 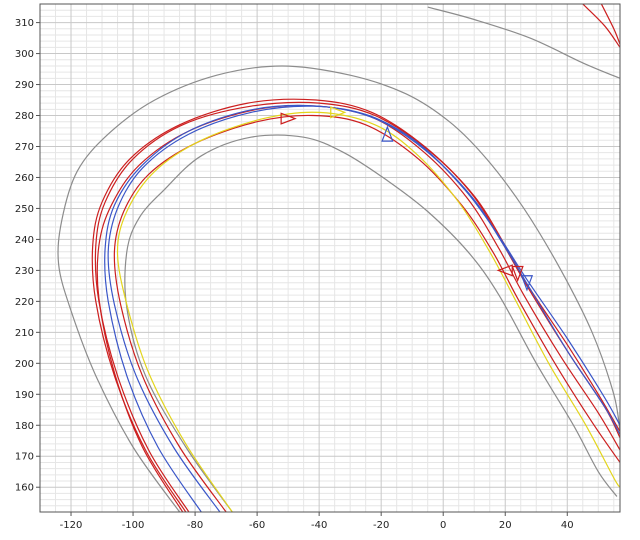 I want to click on x-tick-label: -120, so click(x=71, y=525).